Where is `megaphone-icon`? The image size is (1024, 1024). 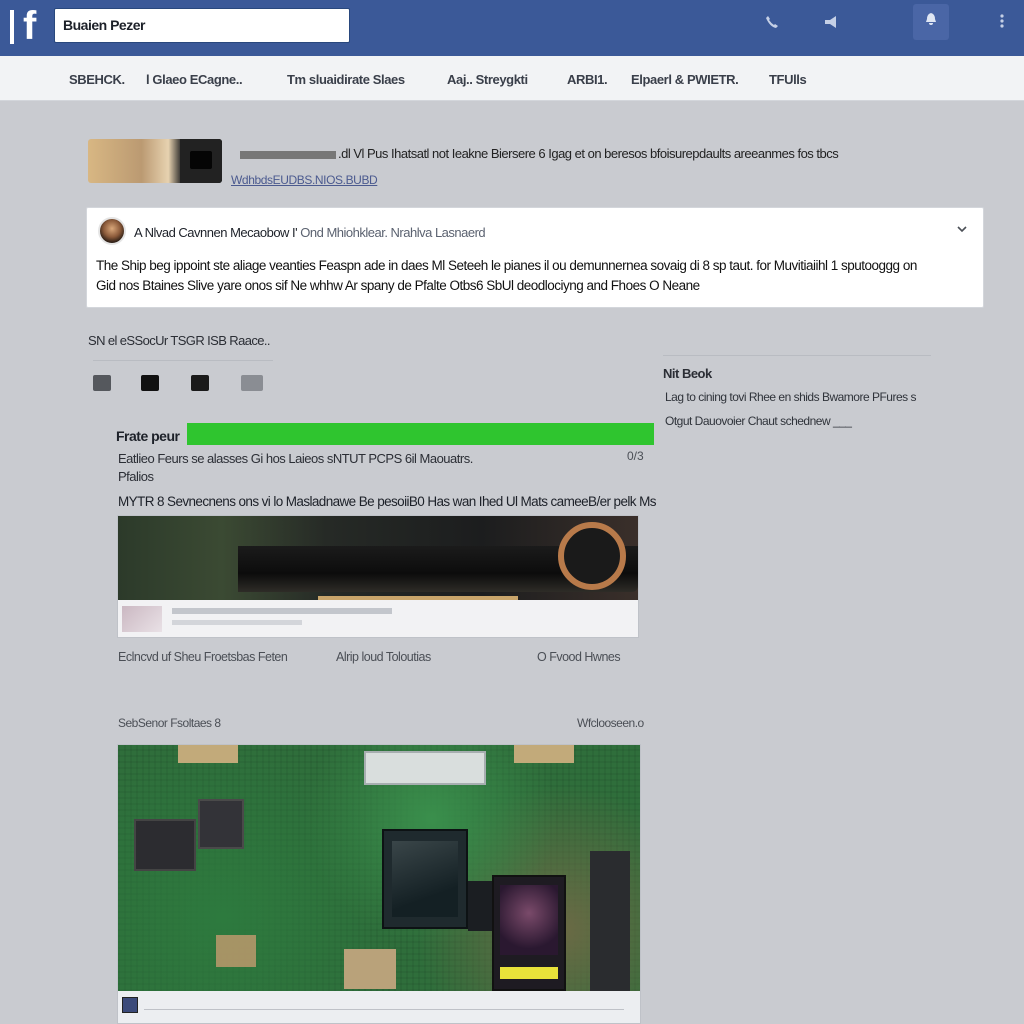
megaphone-icon is located at coordinates (831, 25).